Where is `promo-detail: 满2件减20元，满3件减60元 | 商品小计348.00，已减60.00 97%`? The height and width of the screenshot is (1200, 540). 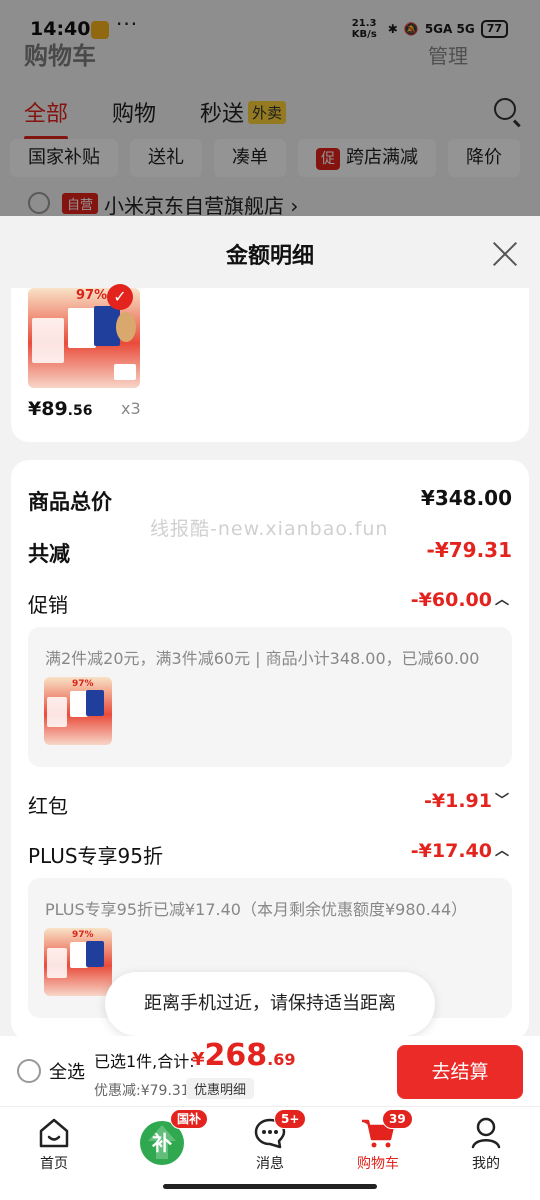 promo-detail: 满2件减20元，满3件减60元 | 商品小计348.00，已减60.00 97% is located at coordinates (270, 697).